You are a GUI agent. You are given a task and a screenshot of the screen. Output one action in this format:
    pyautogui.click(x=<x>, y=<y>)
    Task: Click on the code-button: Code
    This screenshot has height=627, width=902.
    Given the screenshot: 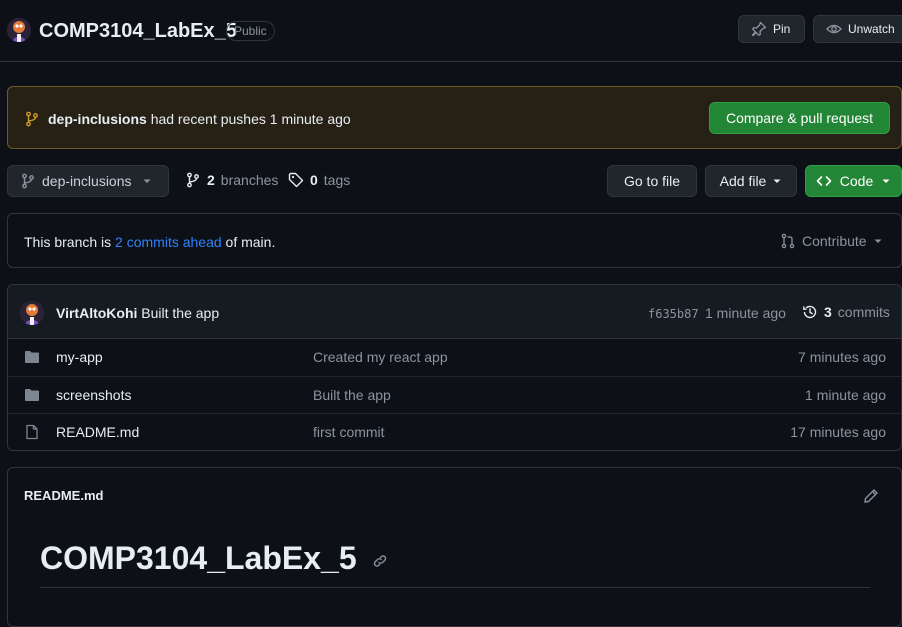 What is the action you would take?
    pyautogui.click(x=853, y=181)
    